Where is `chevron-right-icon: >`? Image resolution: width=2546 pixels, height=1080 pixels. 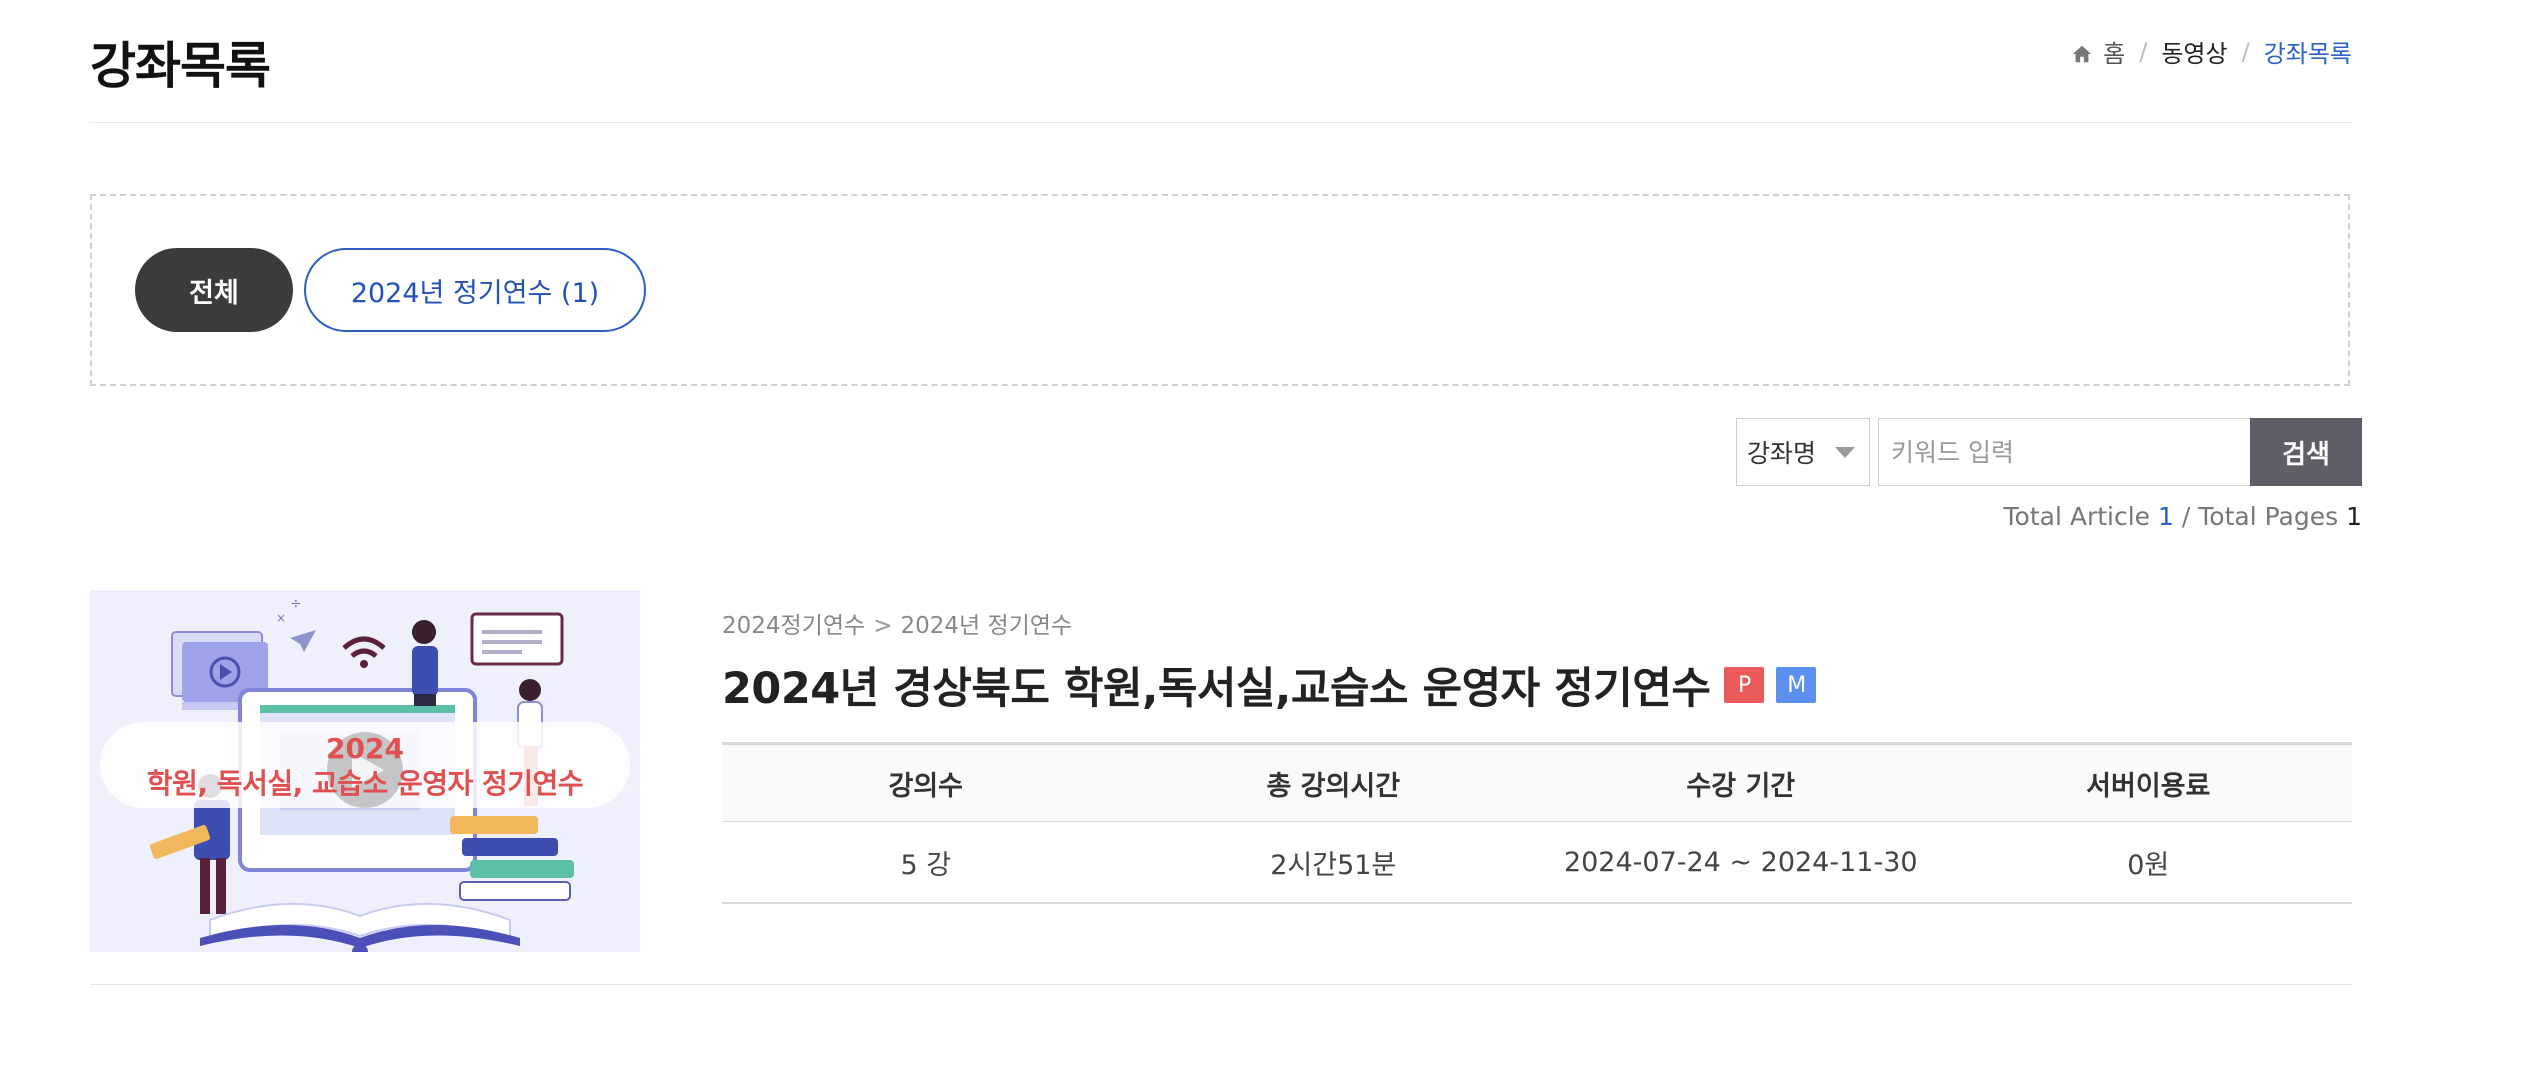
chevron-right-icon: > is located at coordinates (883, 626).